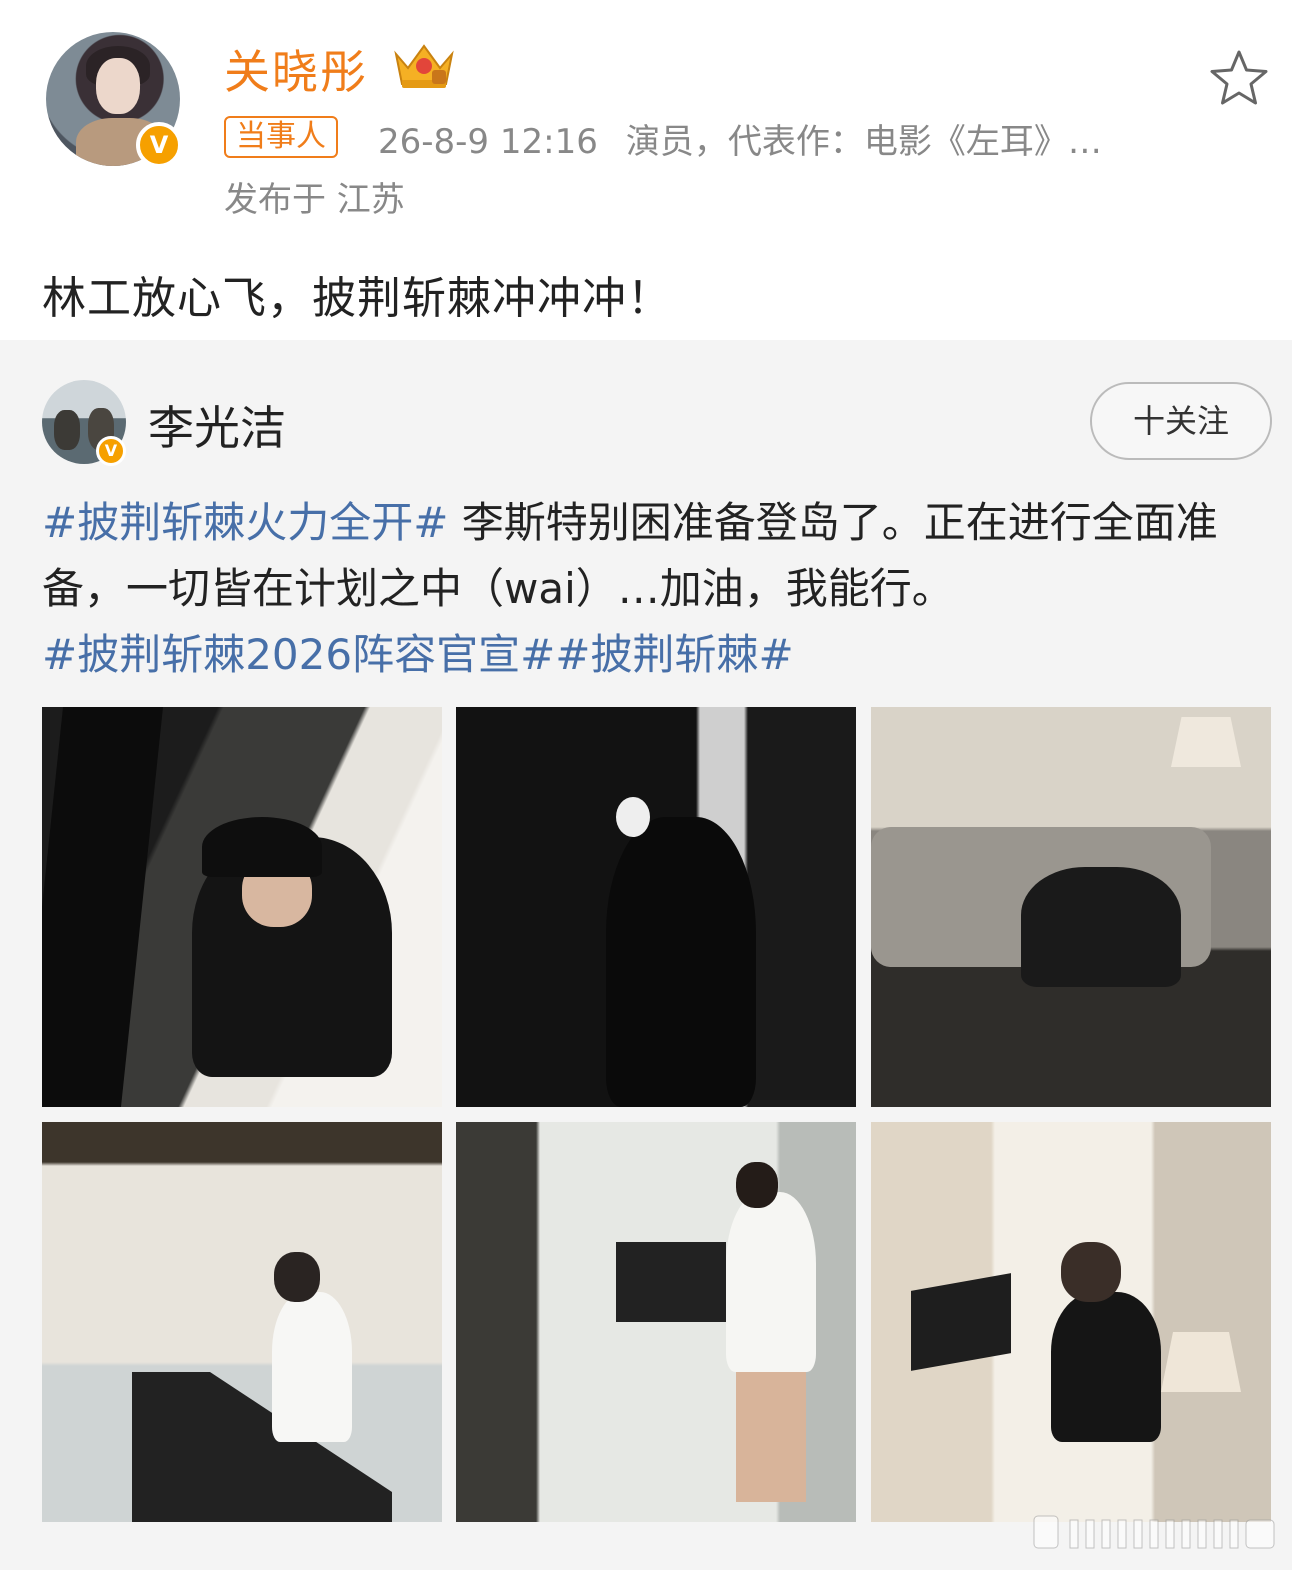 The image size is (1292, 1570). What do you see at coordinates (1239, 78) in the screenshot?
I see `star-icon` at bounding box center [1239, 78].